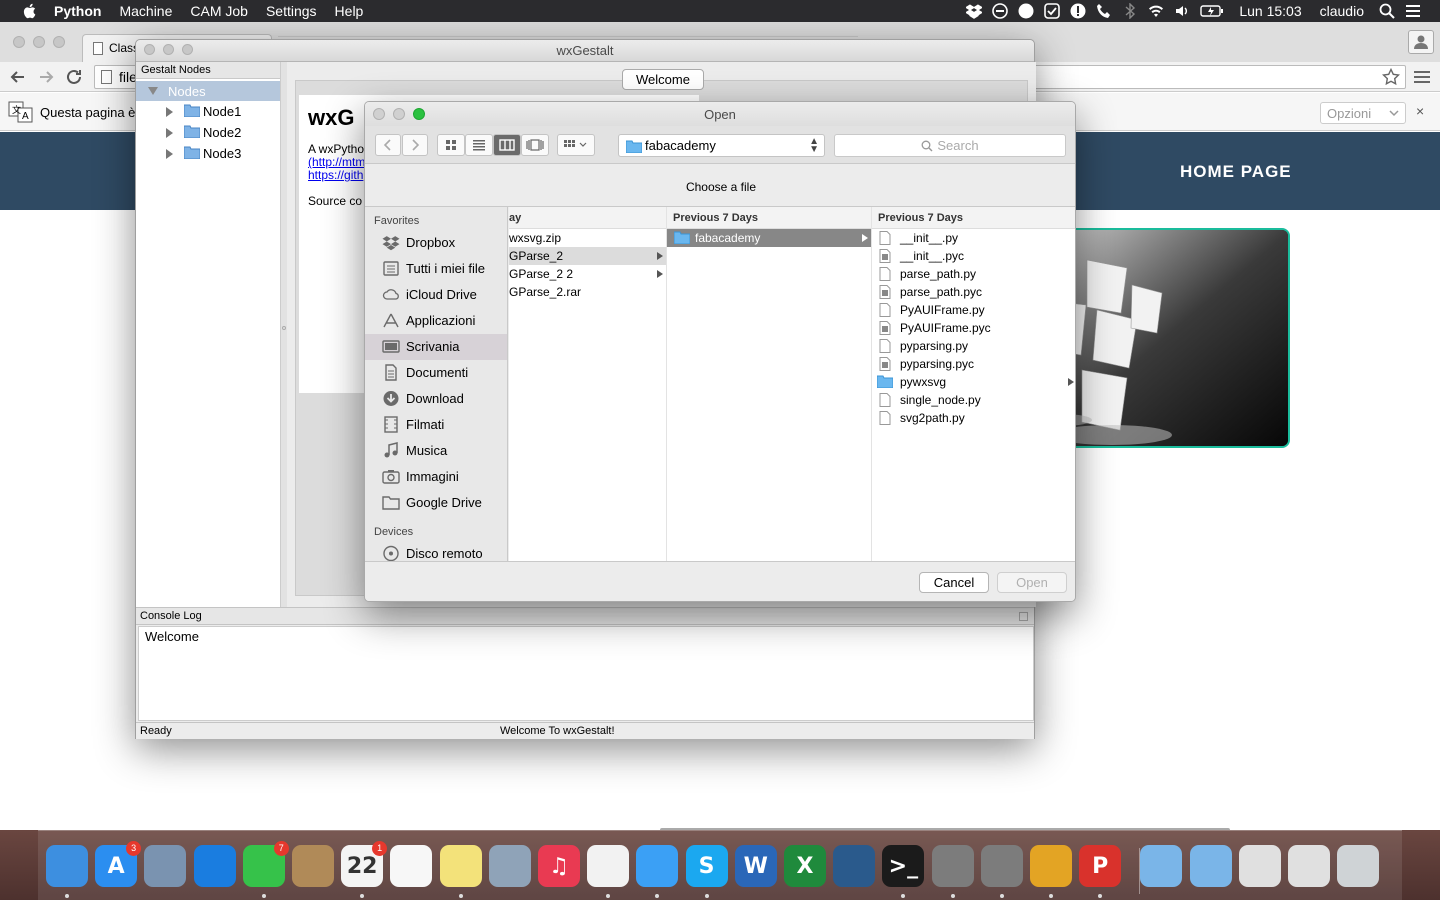 This screenshot has height=900, width=1440. Describe the element at coordinates (59, 42) in the screenshot. I see `browser-zoom-button` at that location.